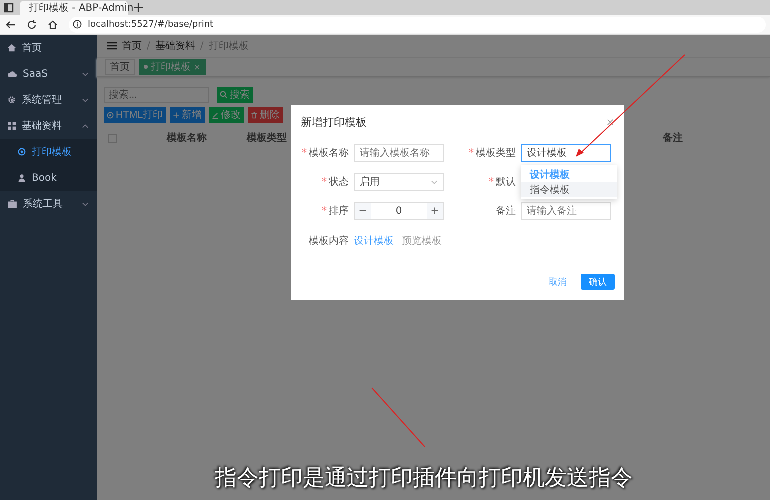 The image size is (770, 500). I want to click on type-select: 设计模板, so click(566, 153).